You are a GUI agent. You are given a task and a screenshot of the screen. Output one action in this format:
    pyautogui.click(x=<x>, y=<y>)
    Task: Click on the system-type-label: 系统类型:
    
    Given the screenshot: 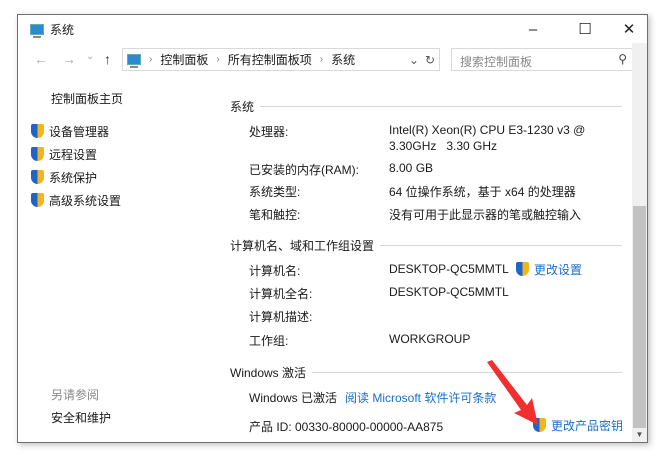 What is the action you would take?
    pyautogui.click(x=275, y=192)
    